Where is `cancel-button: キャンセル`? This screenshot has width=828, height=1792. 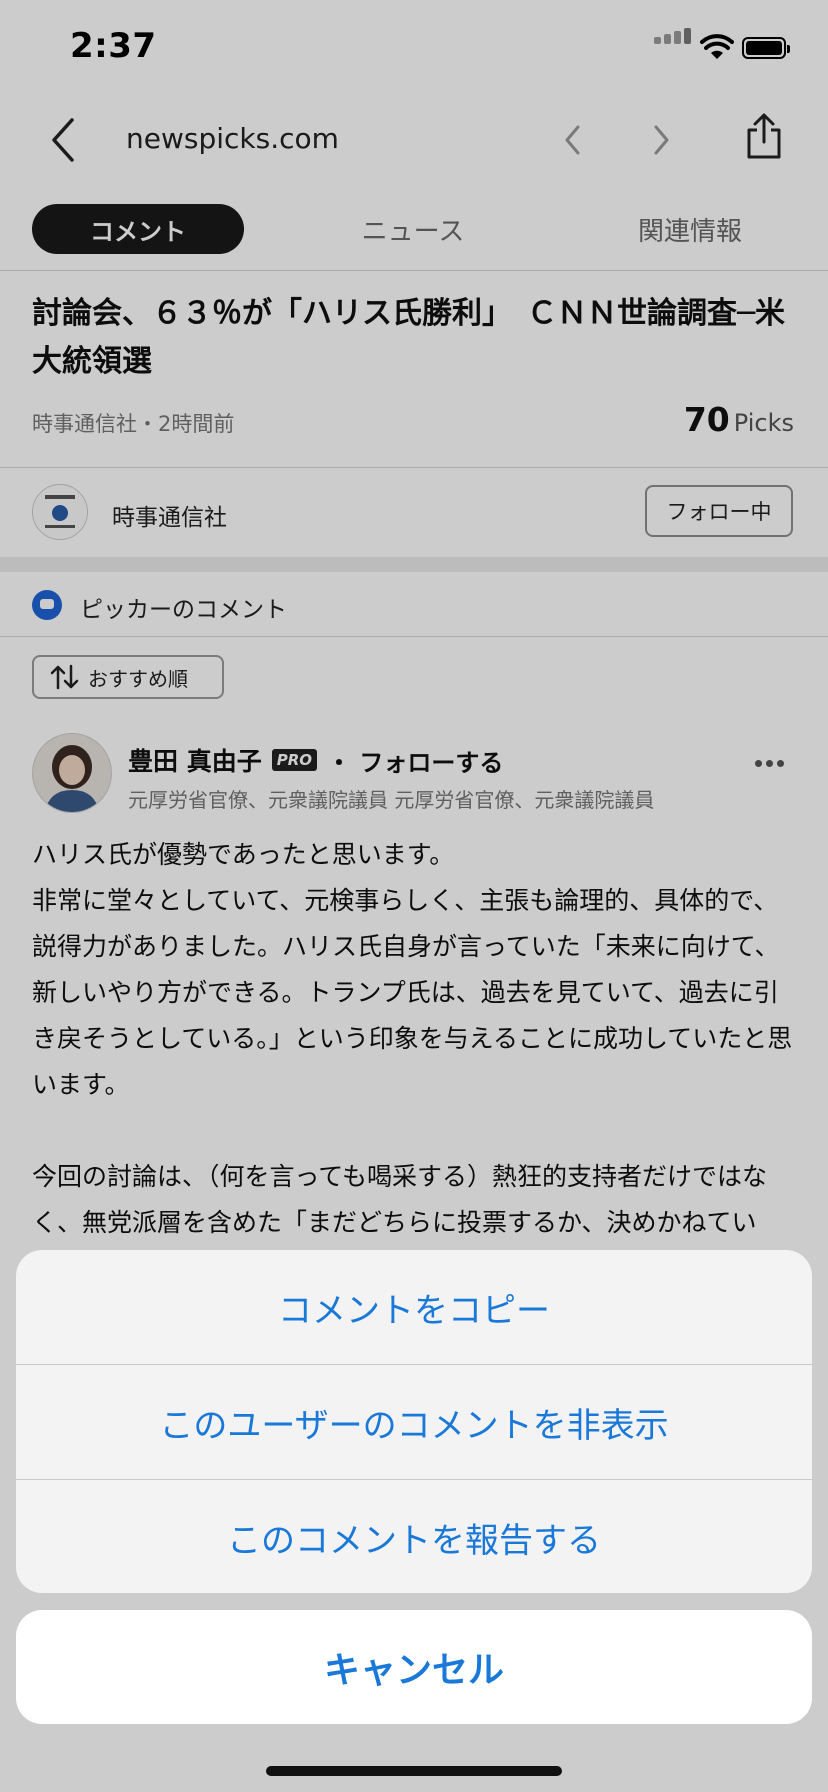
cancel-button: キャンセル is located at coordinates (414, 1667).